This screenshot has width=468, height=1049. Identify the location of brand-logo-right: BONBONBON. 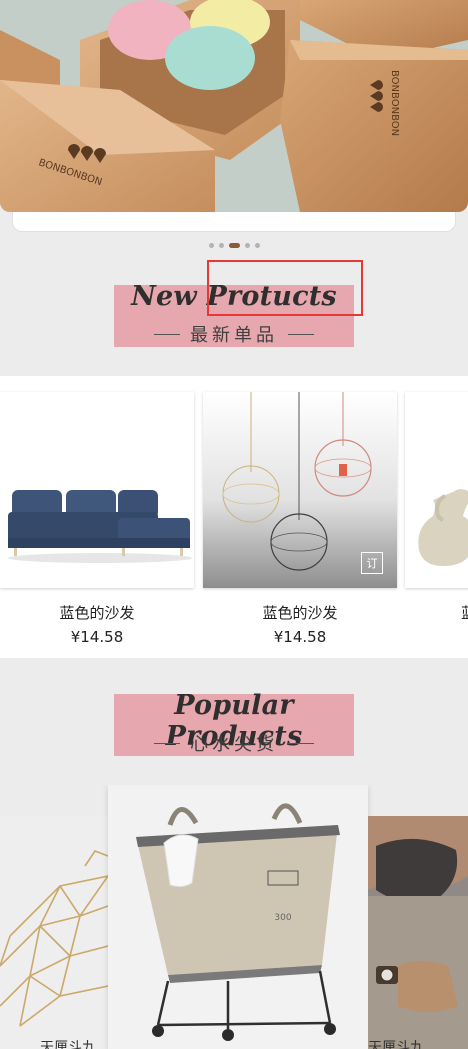
(394, 103).